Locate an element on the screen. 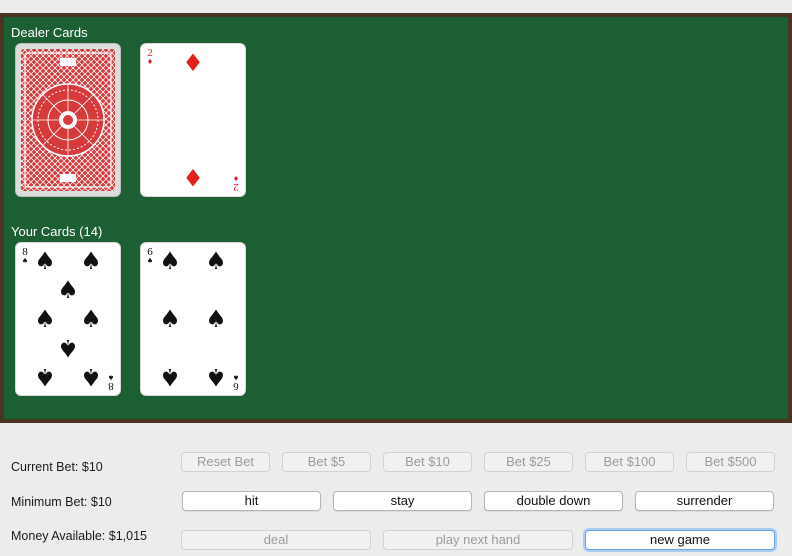 Image resolution: width=792 pixels, height=556 pixels. card-rank: 2 is located at coordinates (236, 187).